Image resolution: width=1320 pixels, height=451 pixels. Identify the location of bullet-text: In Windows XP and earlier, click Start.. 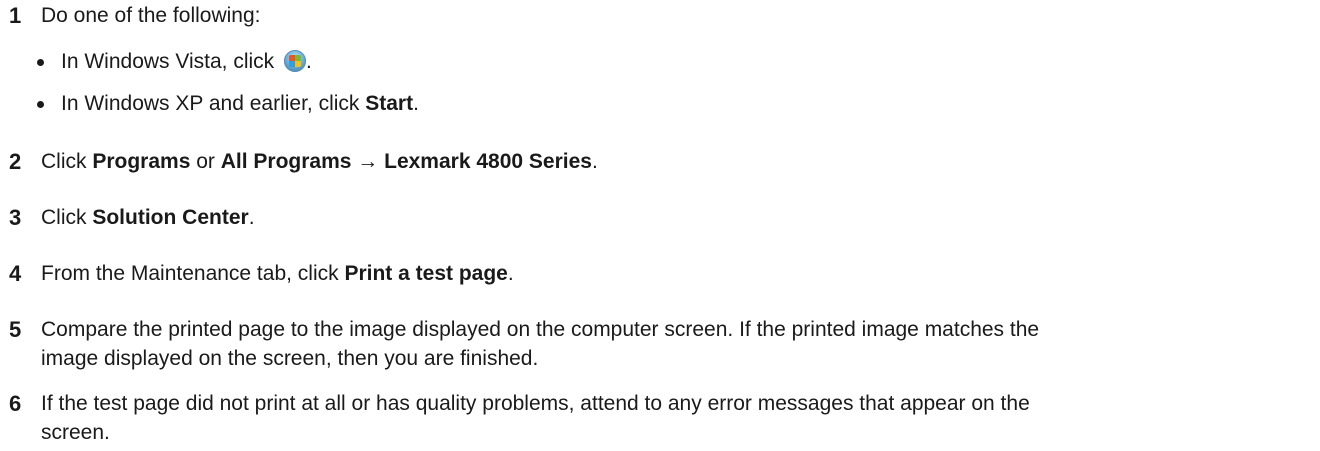
(240, 104).